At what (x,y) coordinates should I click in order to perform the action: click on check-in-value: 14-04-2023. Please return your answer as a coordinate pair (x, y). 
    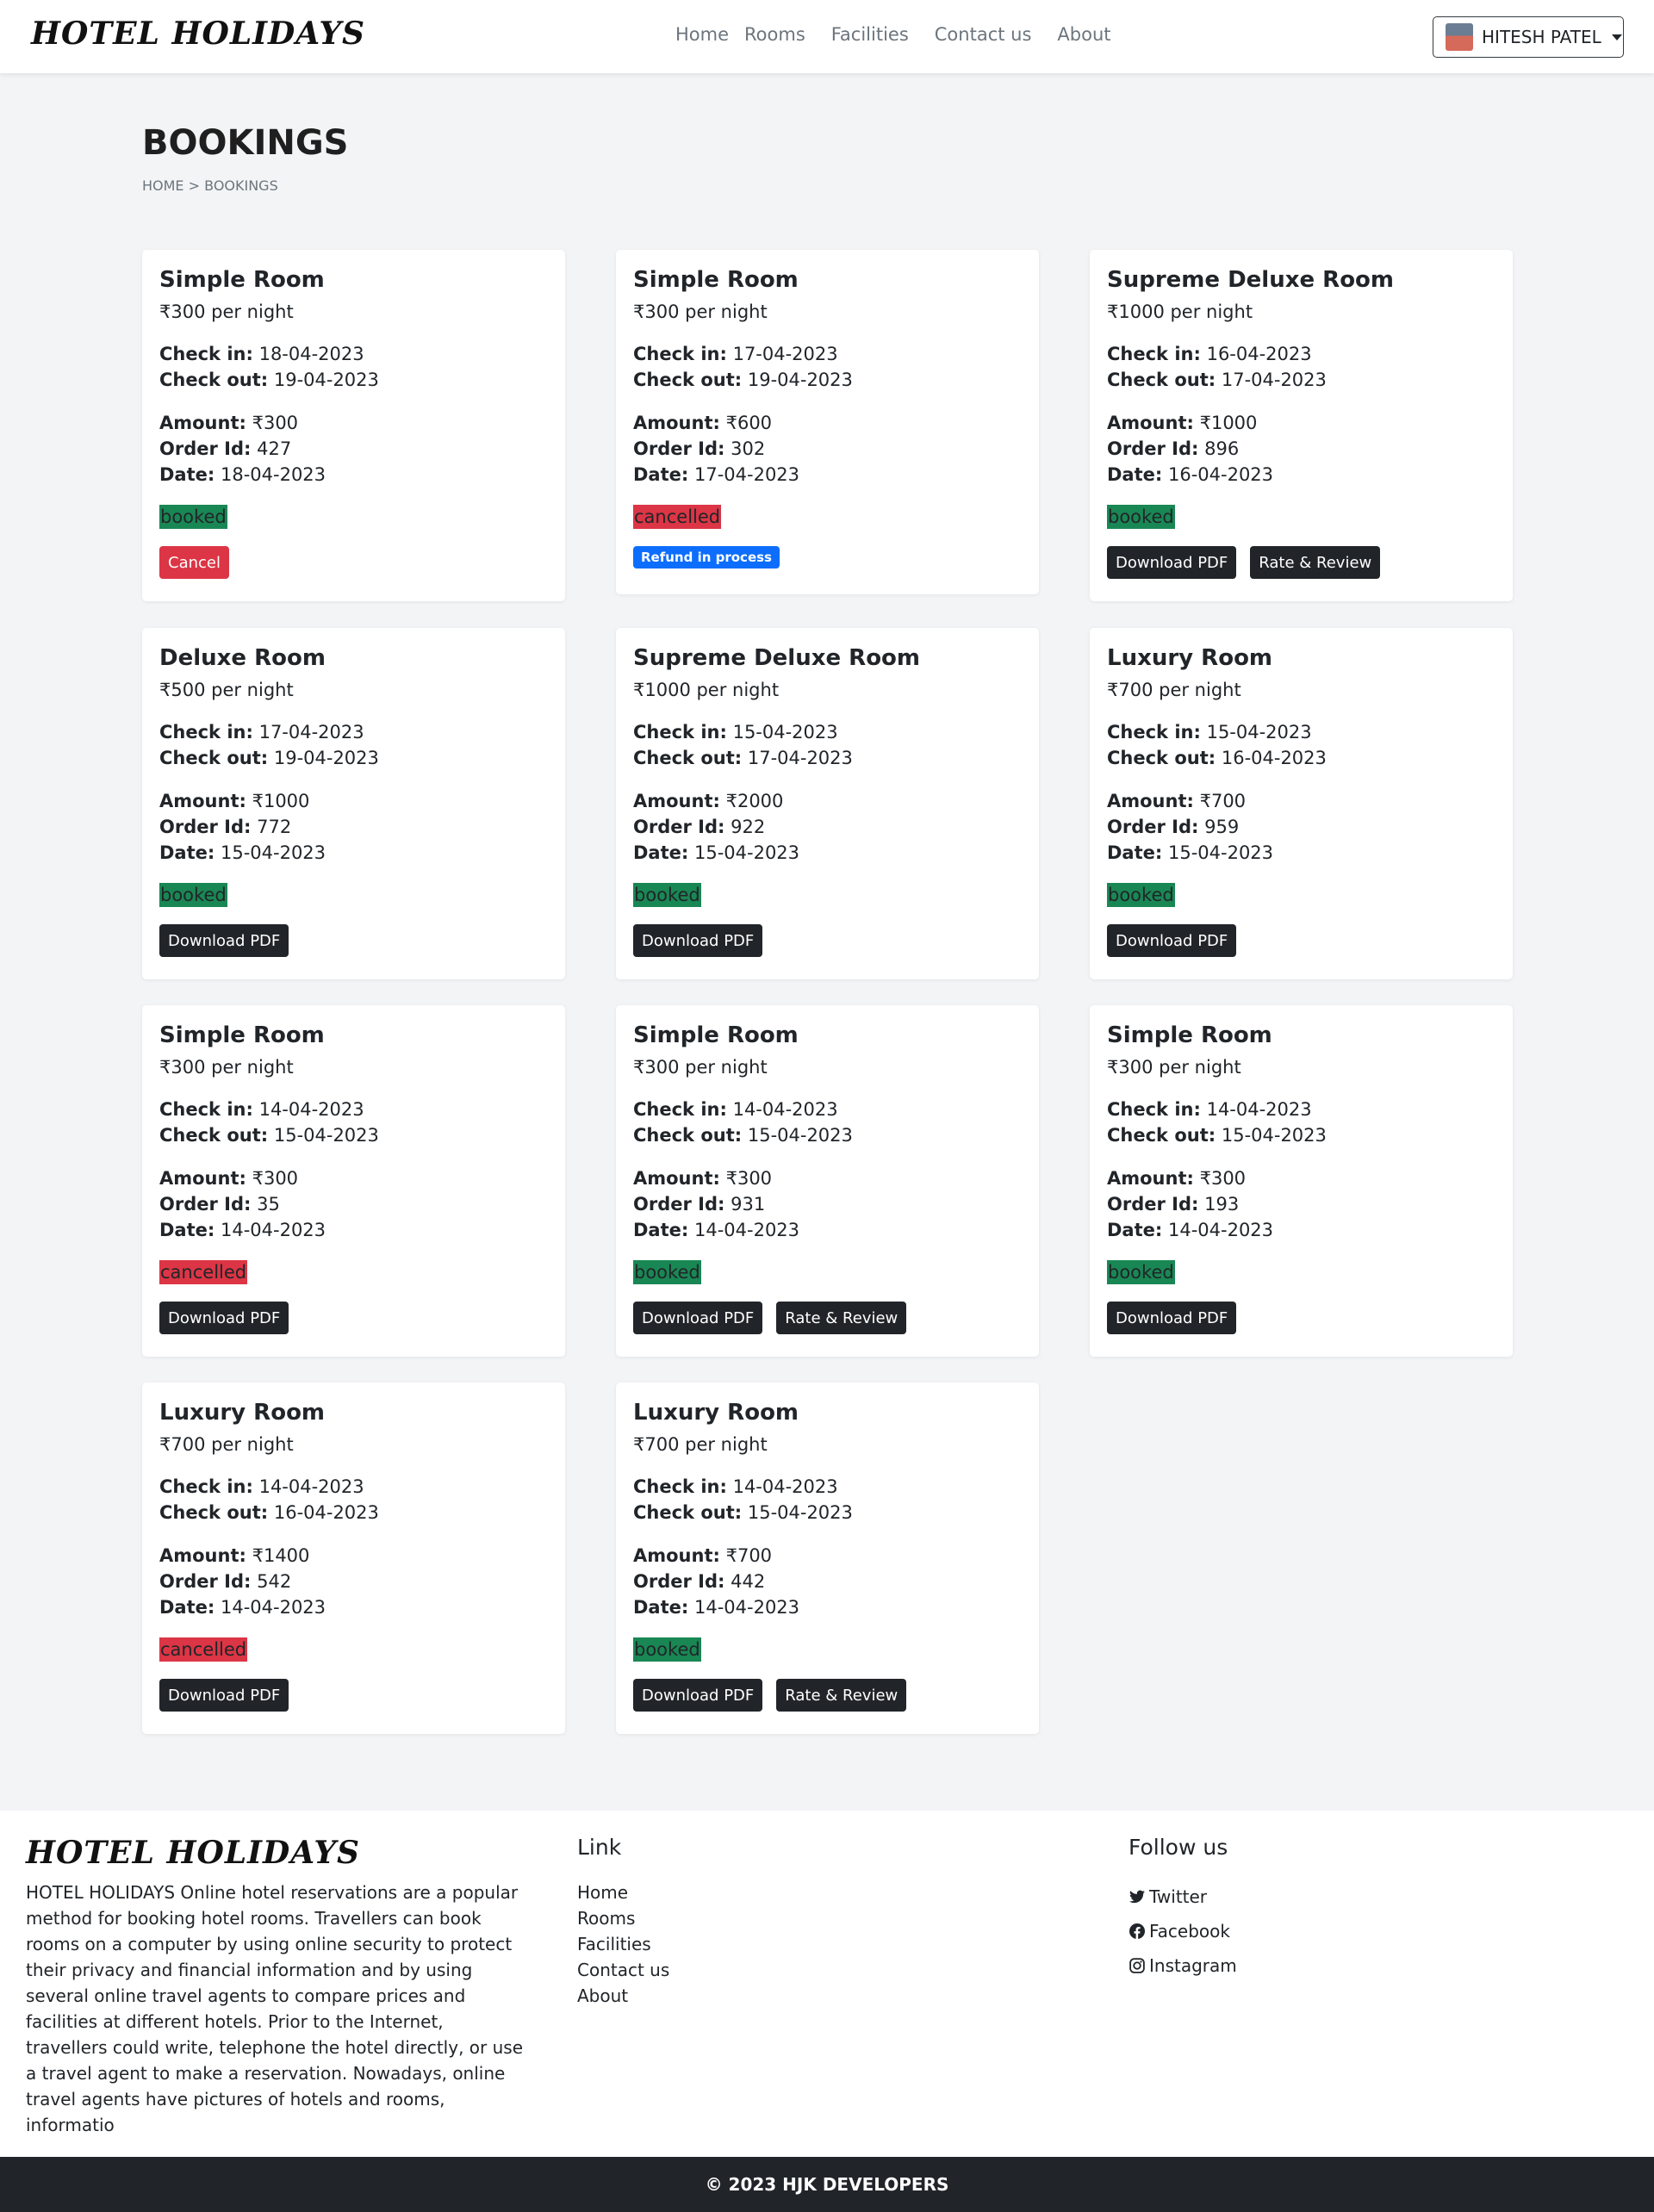
    Looking at the image, I should click on (785, 1109).